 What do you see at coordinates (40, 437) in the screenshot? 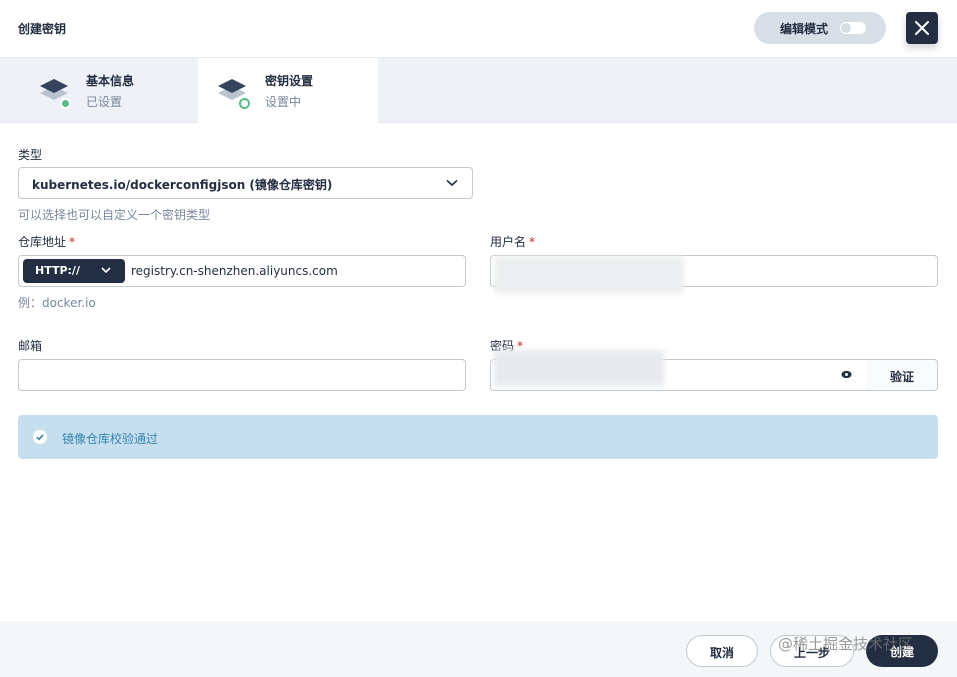
I see `check-circle-icon` at bounding box center [40, 437].